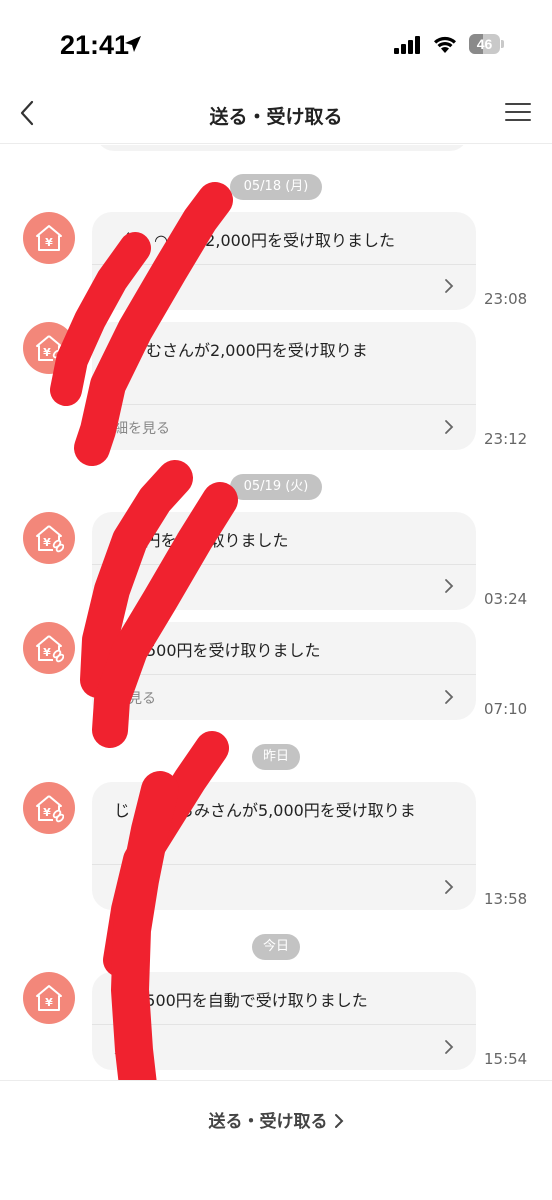  What do you see at coordinates (241, 350) in the screenshot?
I see `card-message: ちゃむさんが2,000円を受け取りま` at bounding box center [241, 350].